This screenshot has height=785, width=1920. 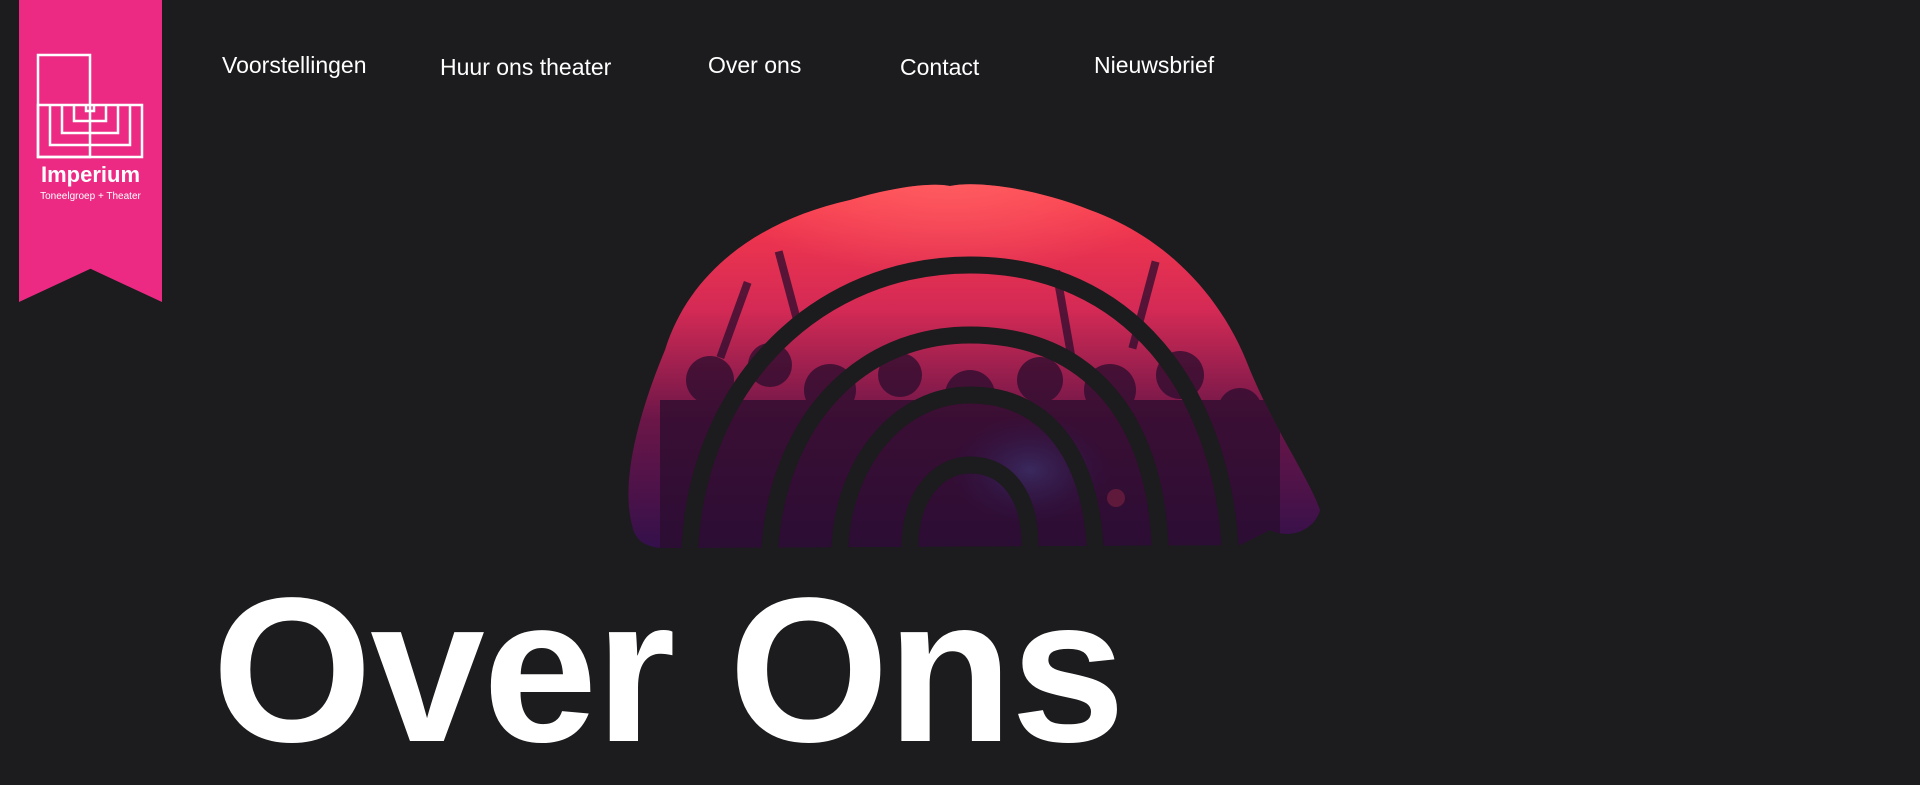 I want to click on brand-name: Imperium, so click(x=90, y=174).